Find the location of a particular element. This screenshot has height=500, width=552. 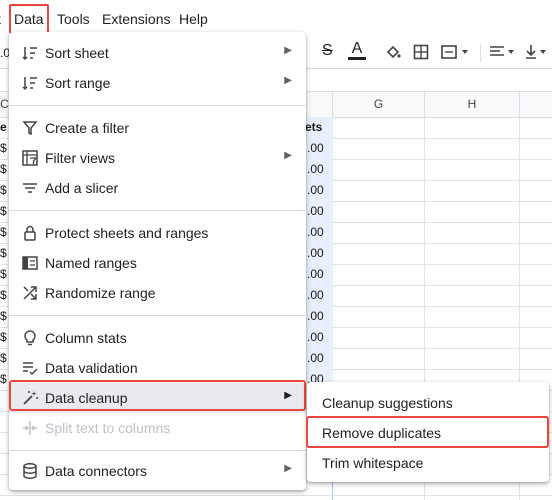

partial-cell: e is located at coordinates (3, 127).